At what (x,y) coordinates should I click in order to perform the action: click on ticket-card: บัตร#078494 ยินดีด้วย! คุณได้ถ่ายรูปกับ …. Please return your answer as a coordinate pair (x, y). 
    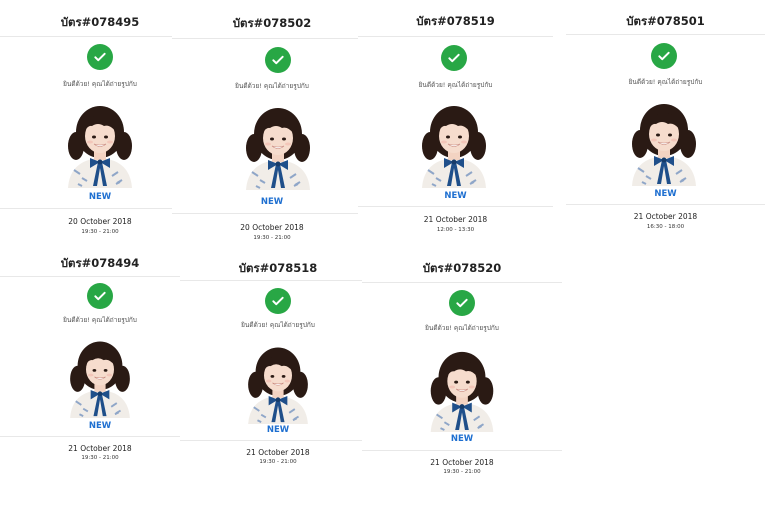
    Looking at the image, I should click on (100, 365).